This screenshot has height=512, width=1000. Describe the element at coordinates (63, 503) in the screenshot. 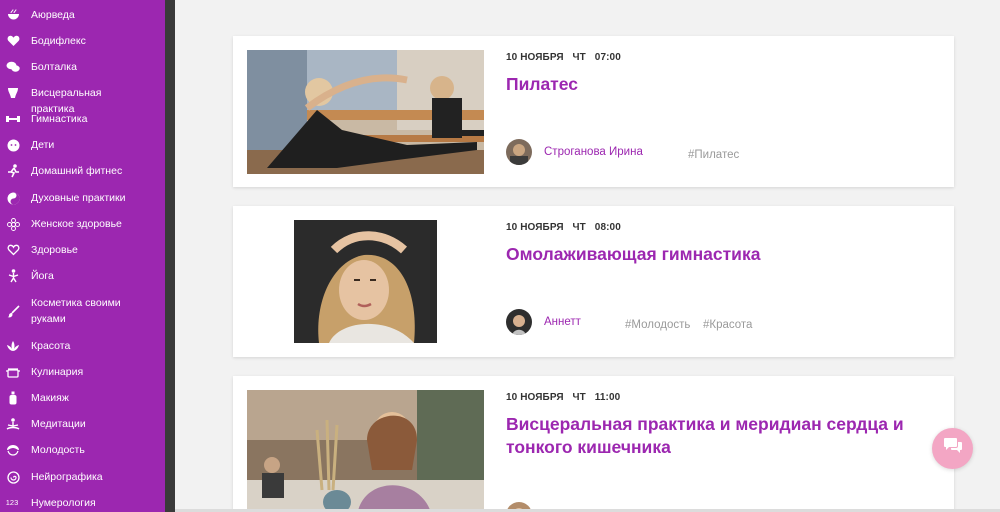

I see `sidebar-item-label: Нумерология` at that location.